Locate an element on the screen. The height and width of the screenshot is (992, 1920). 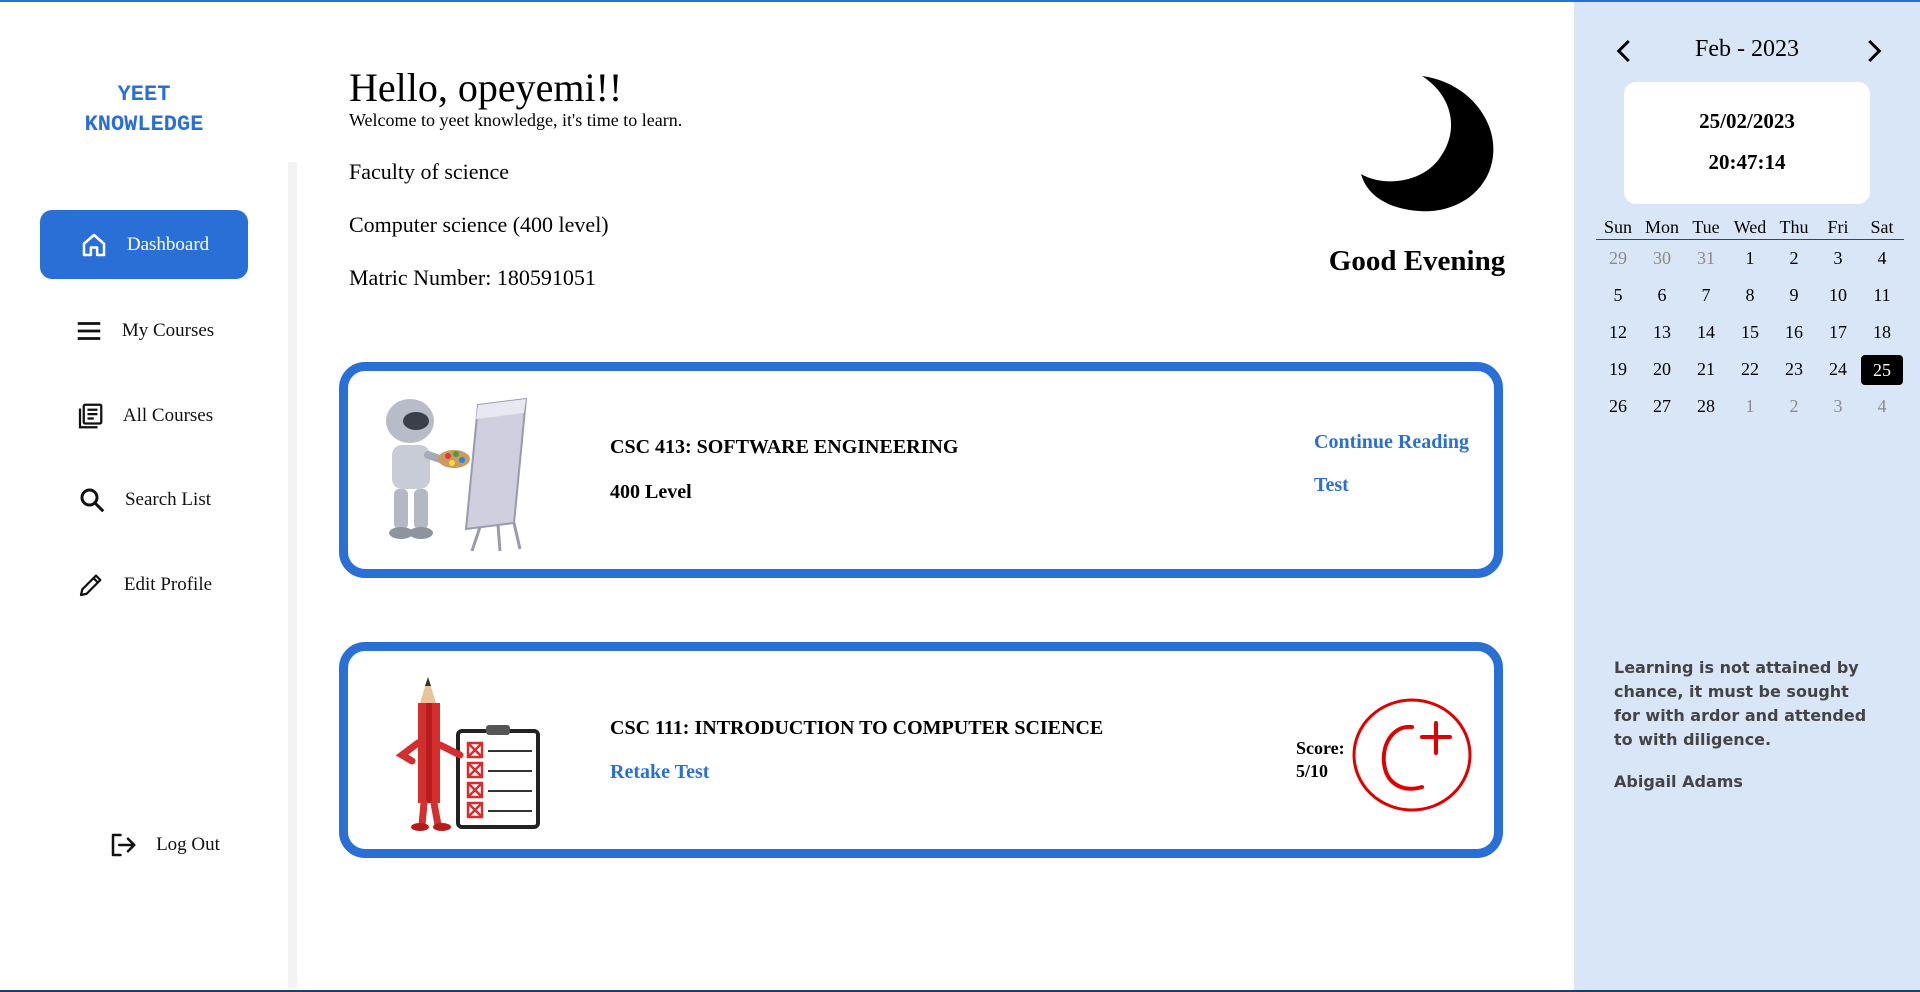
calendar-header: Feb - 2023 is located at coordinates (1747, 52).